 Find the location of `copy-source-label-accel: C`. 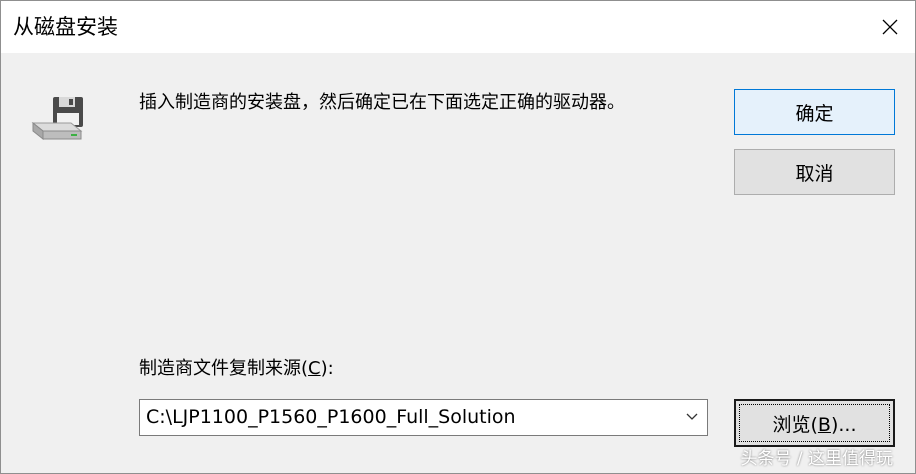

copy-source-label-accel: C is located at coordinates (314, 368).